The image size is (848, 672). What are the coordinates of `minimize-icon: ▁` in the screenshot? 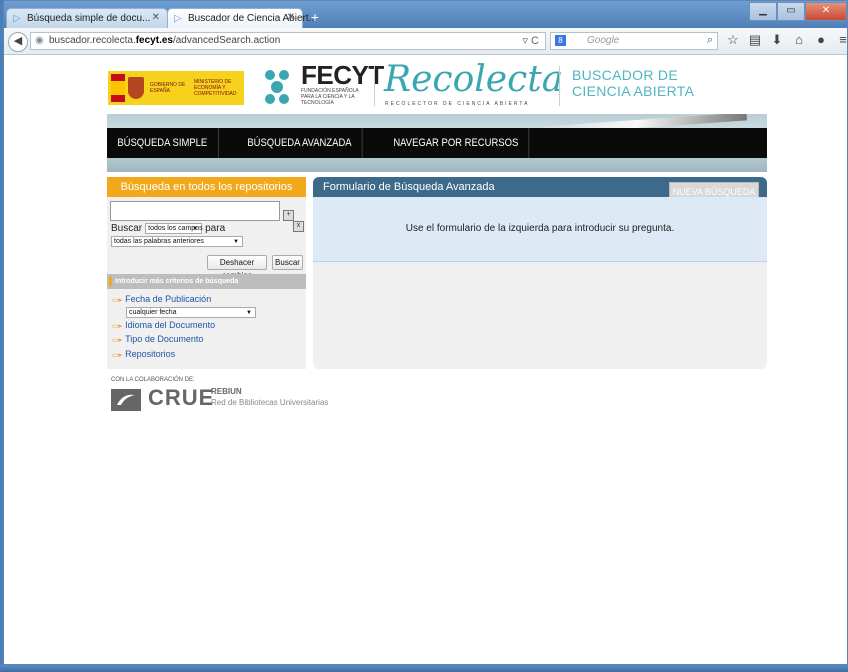 It's located at (763, 11).